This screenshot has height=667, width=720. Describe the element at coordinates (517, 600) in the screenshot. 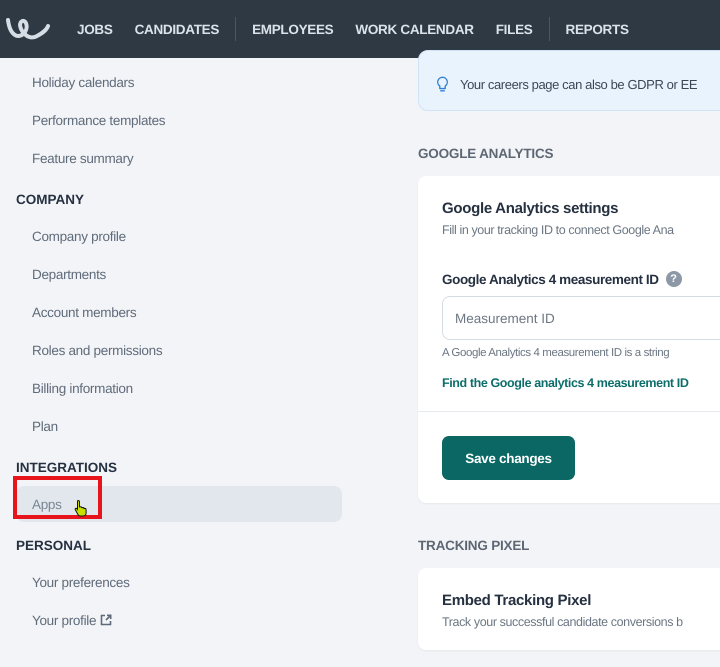

I see `card-title: Embed Tracking Pixel` at that location.